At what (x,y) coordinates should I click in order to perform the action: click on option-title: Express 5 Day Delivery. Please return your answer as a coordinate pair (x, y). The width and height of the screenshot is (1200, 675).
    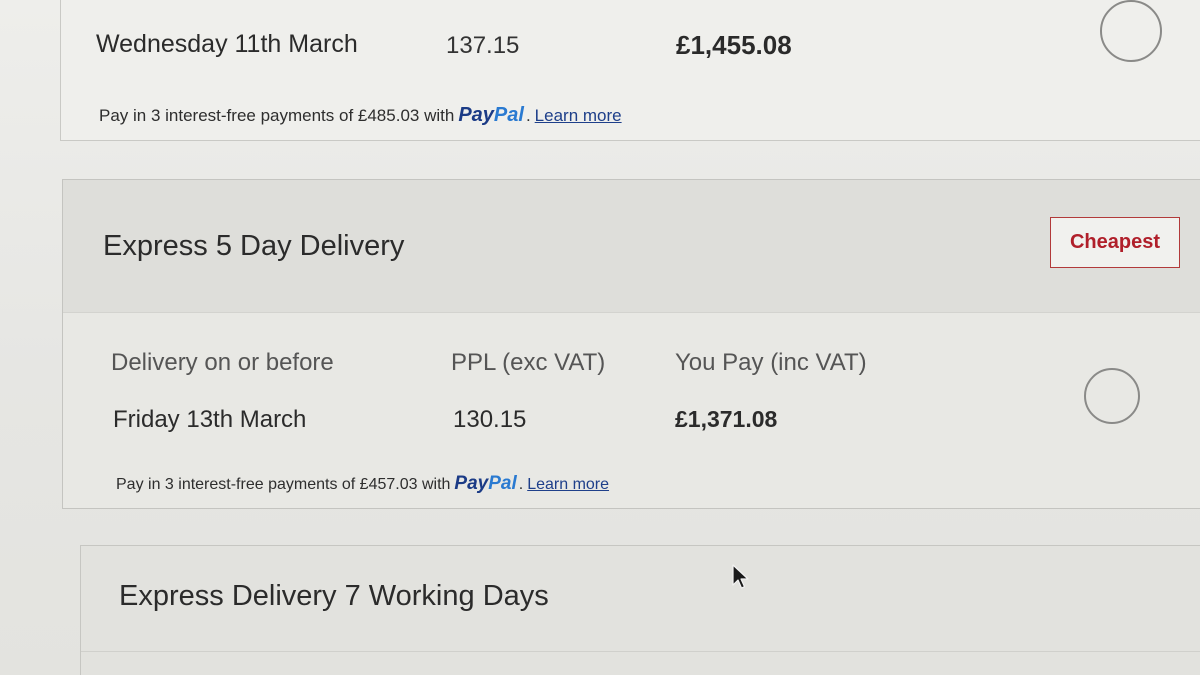
    Looking at the image, I should click on (254, 246).